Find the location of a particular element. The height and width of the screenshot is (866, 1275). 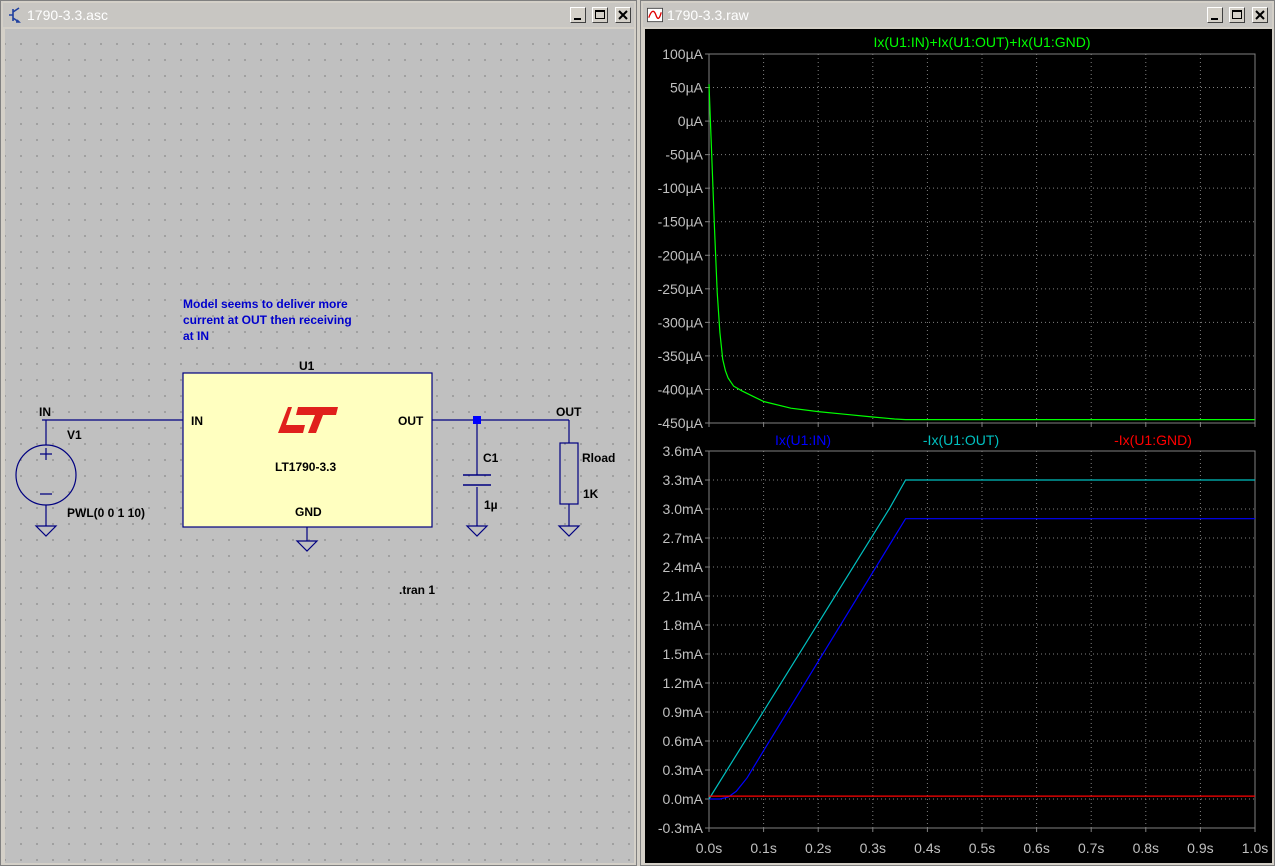

x-tick-label: 0.2s is located at coordinates (818, 848).